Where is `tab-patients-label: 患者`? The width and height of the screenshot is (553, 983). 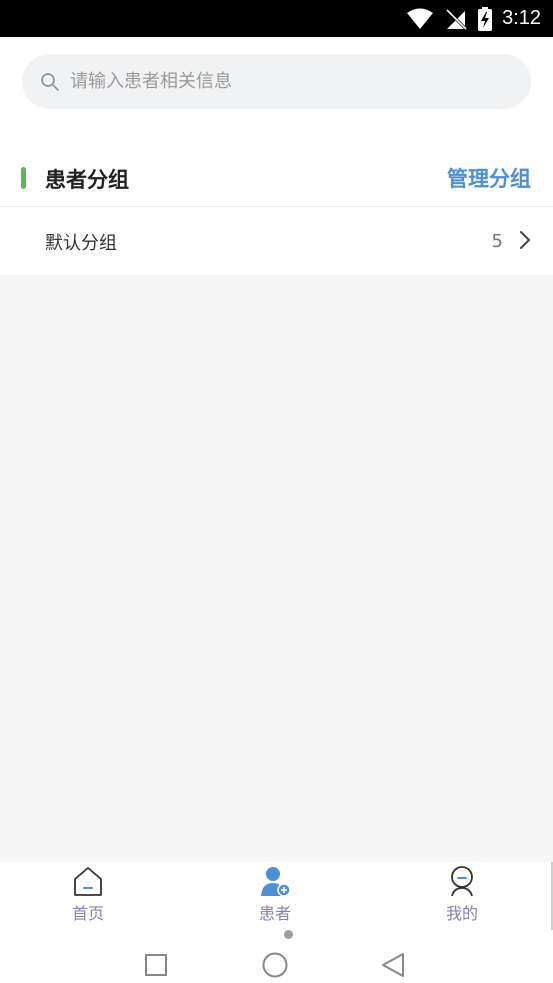 tab-patients-label: 患者 is located at coordinates (274, 913).